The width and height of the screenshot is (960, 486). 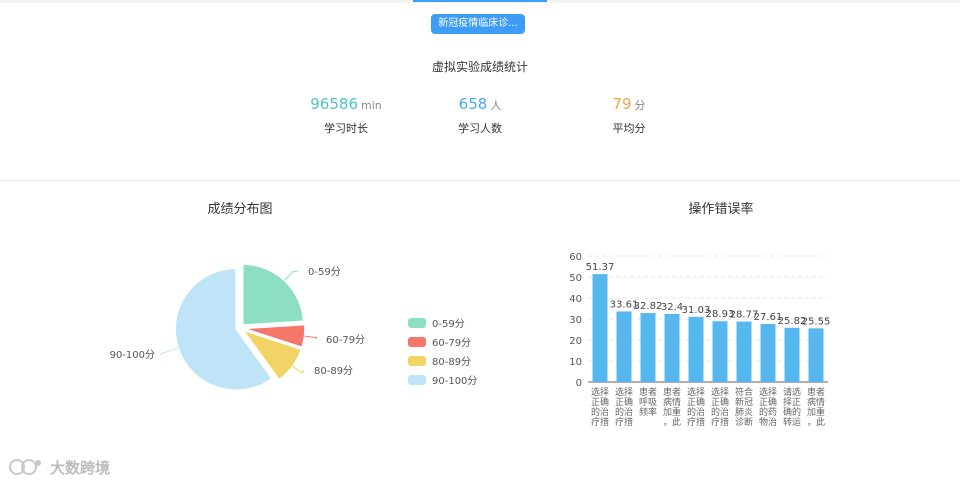 What do you see at coordinates (816, 321) in the screenshot?
I see `bar-value-label: 25.55` at bounding box center [816, 321].